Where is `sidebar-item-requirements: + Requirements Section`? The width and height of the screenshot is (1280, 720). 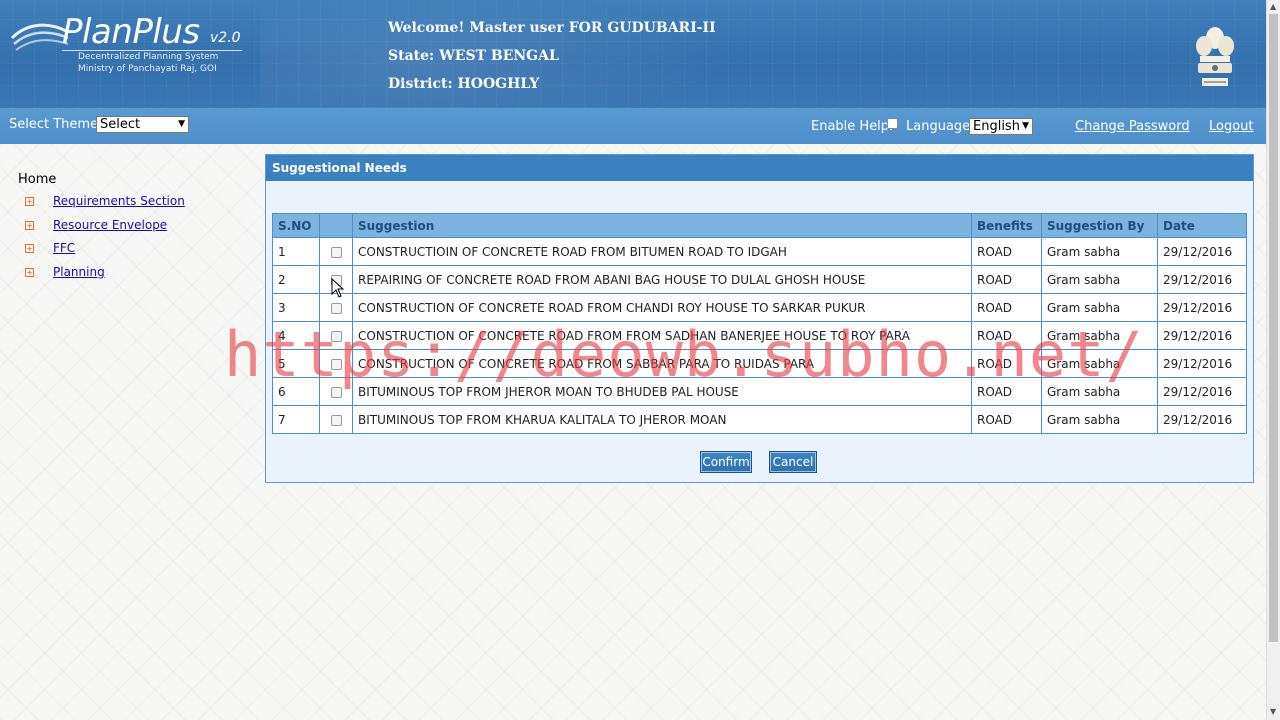
sidebar-item-requirements: + Requirements Section is located at coordinates (125, 204).